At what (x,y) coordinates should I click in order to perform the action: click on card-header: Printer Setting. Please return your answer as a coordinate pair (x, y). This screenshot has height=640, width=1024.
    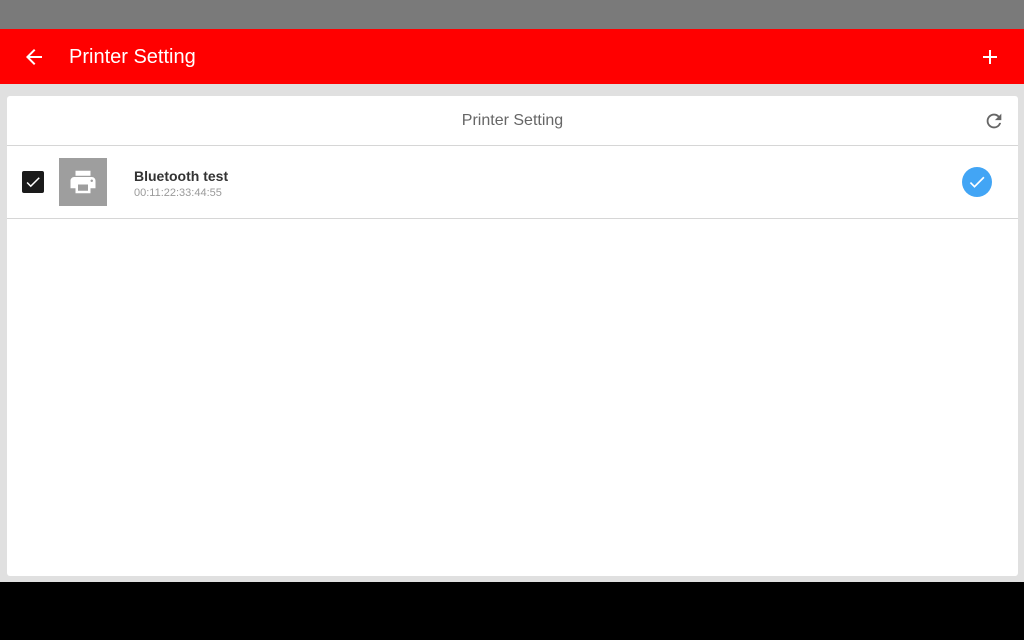
    Looking at the image, I should click on (512, 121).